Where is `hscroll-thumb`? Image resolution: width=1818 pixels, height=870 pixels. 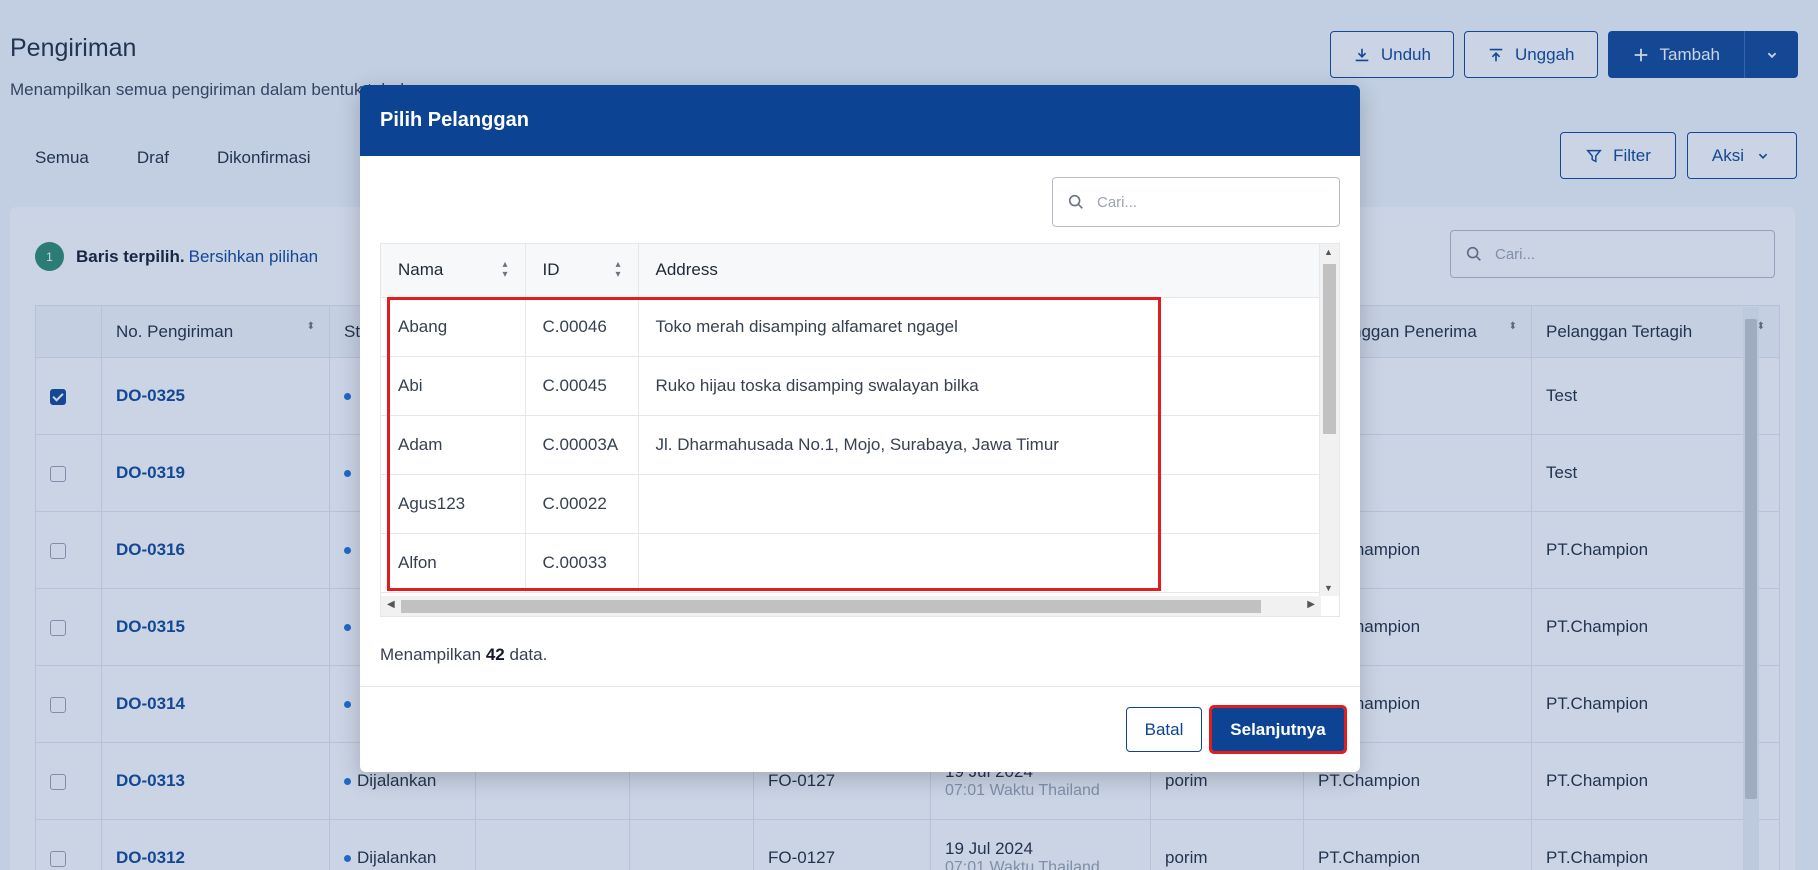
hscroll-thumb is located at coordinates (831, 606).